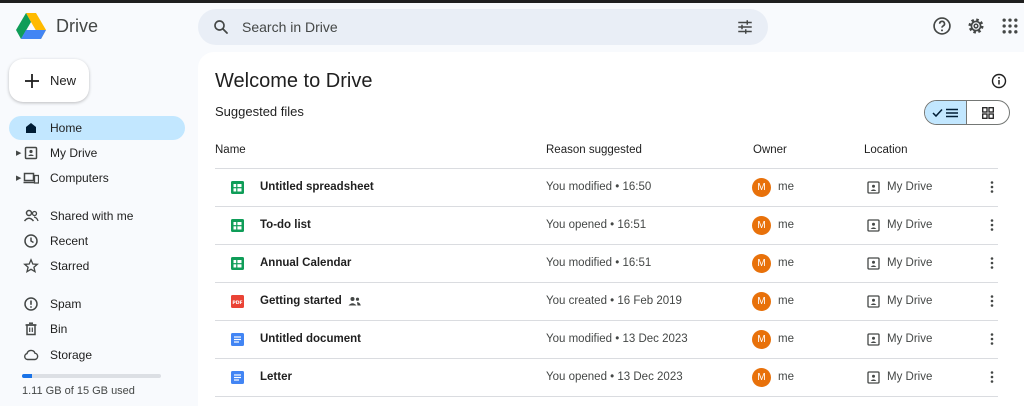 The height and width of the screenshot is (406, 1024). Describe the element at coordinates (472, 27) in the screenshot. I see `search-input` at that location.